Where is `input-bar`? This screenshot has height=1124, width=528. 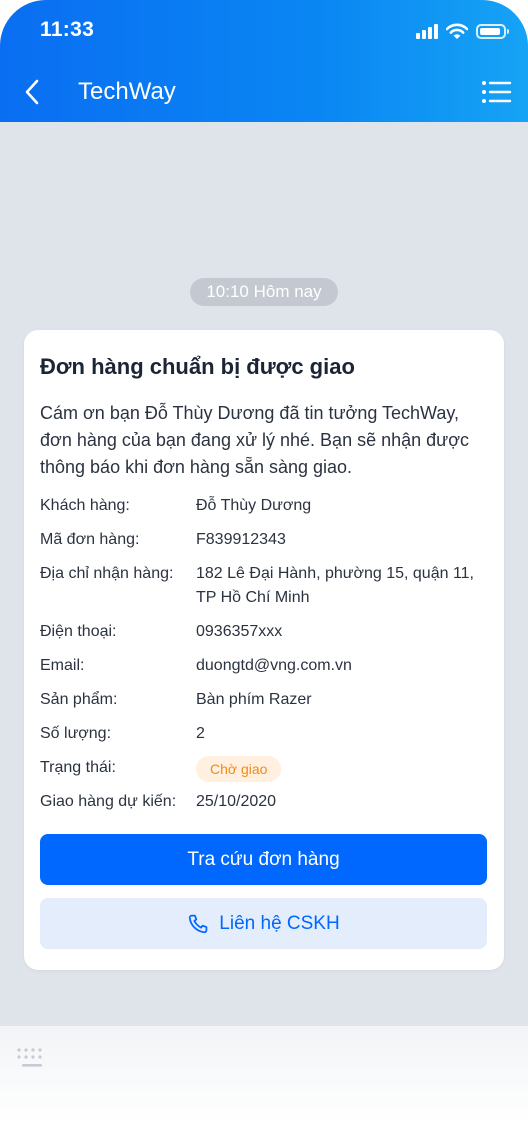 input-bar is located at coordinates (264, 1075).